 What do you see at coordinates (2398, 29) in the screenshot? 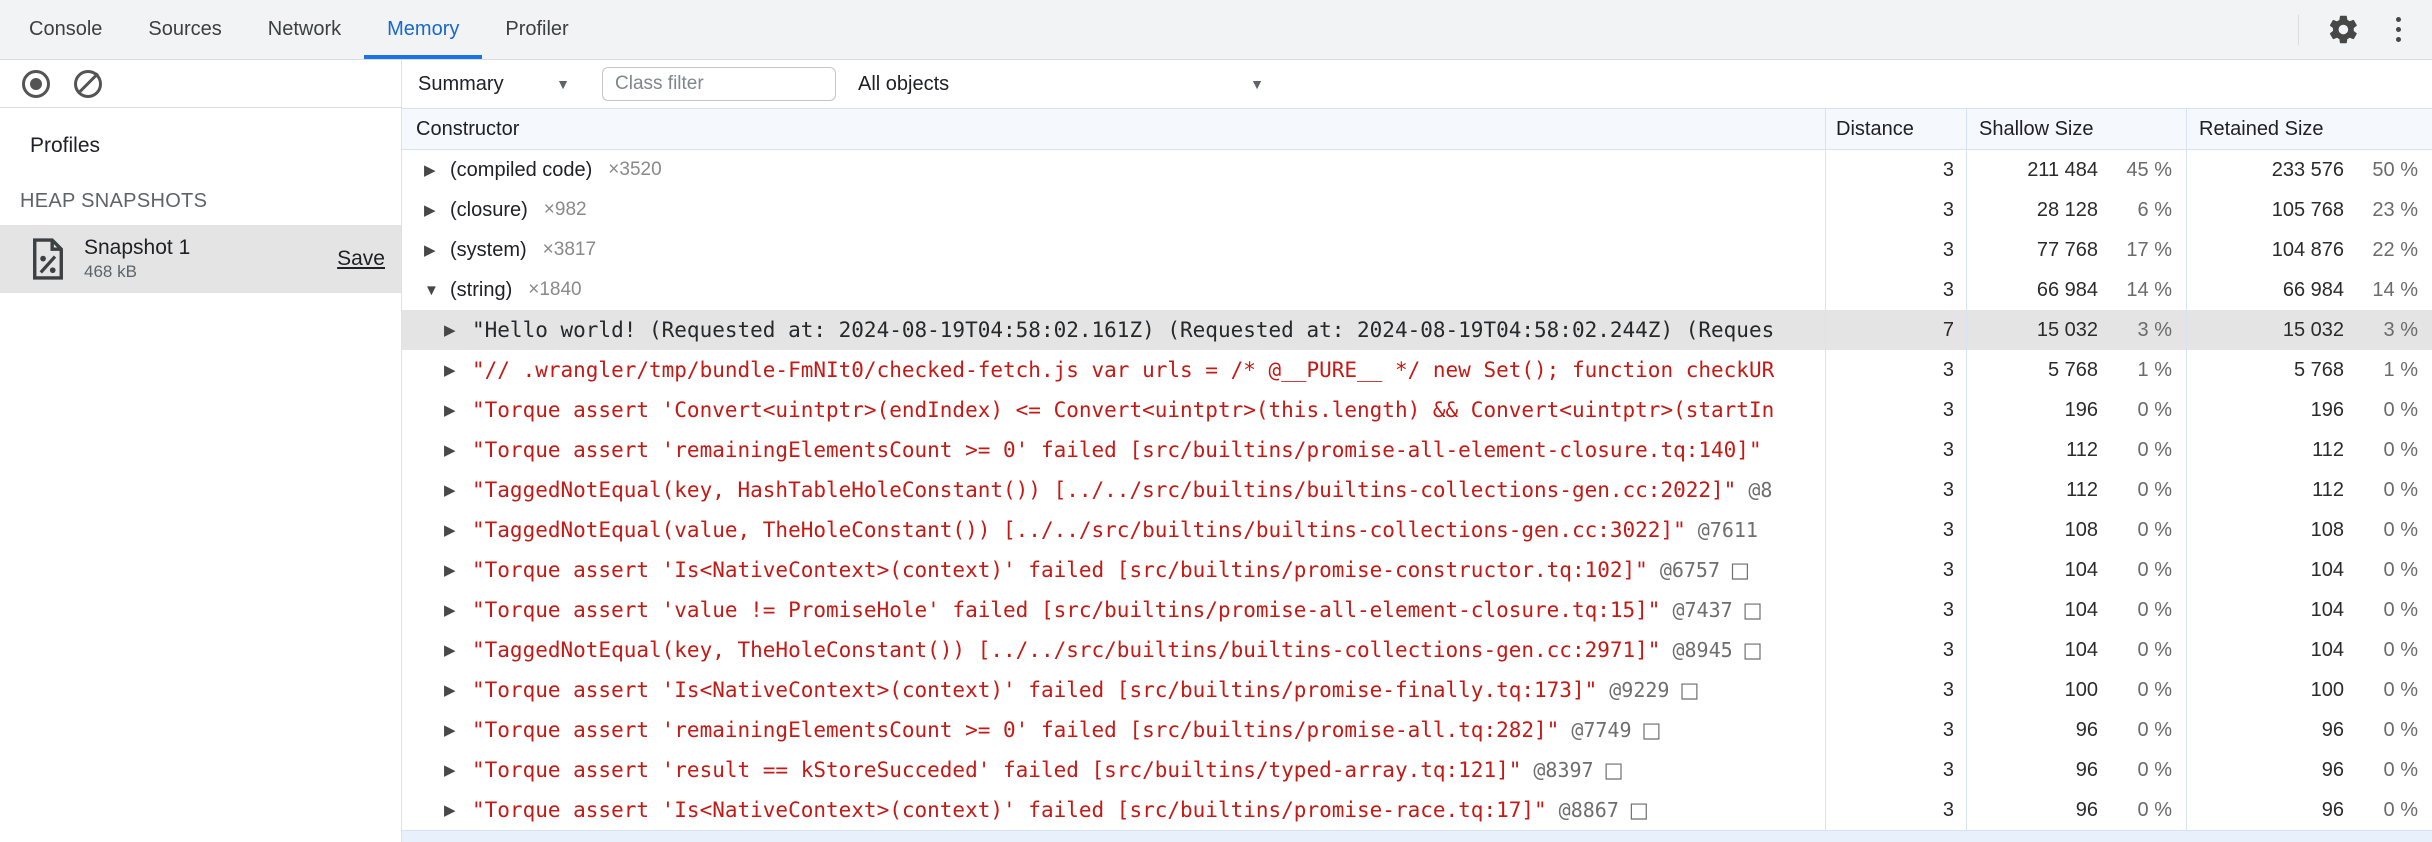
I see `more-options-kebab-icon` at bounding box center [2398, 29].